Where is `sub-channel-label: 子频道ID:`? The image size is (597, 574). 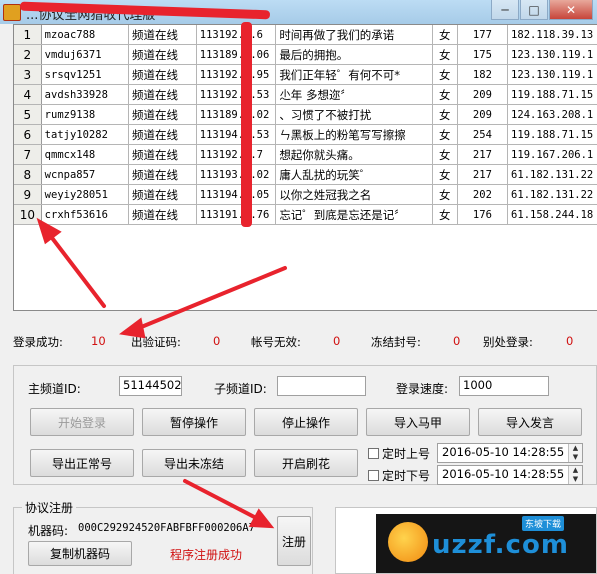 sub-channel-label: 子频道ID: is located at coordinates (240, 389).